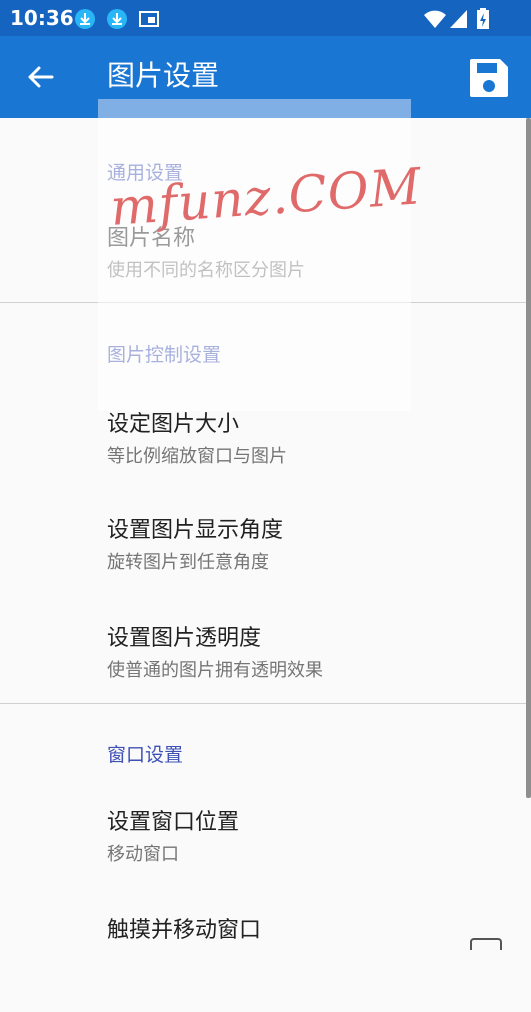 The height and width of the screenshot is (1012, 531). Describe the element at coordinates (215, 670) in the screenshot. I see `pref-summary: 使普通的图片拥有透明效果` at that location.